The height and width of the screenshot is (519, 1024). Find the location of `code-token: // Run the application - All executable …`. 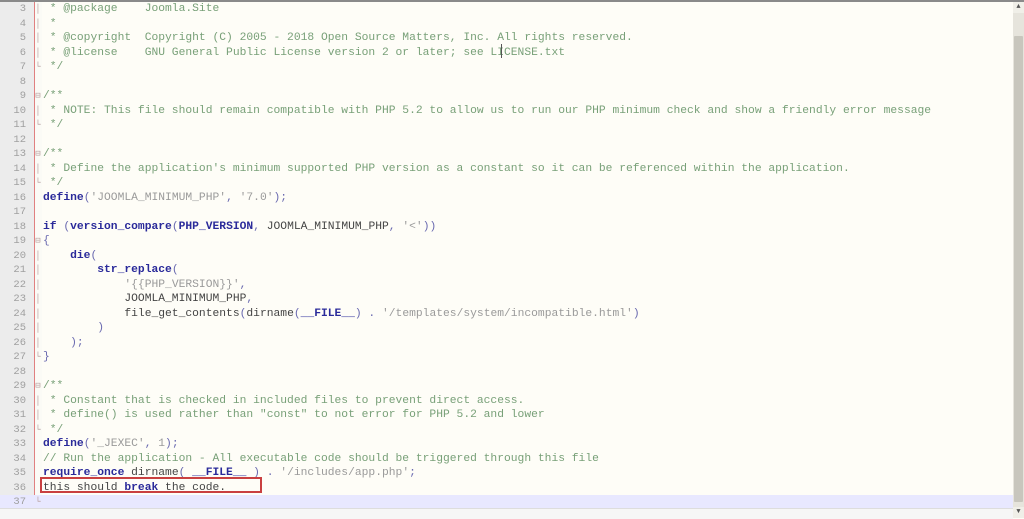

code-token: // Run the application - All executable … is located at coordinates (321, 458).